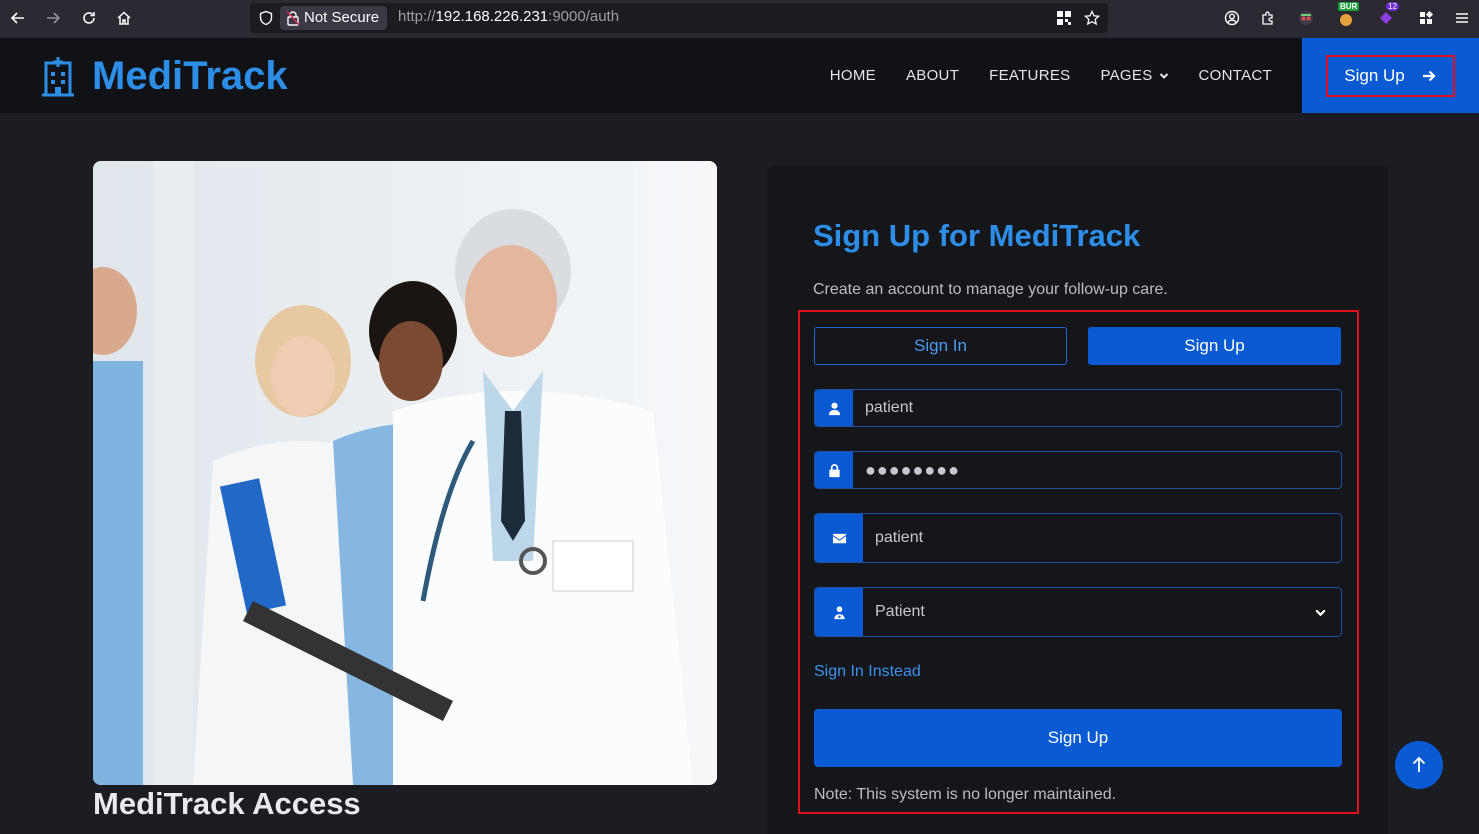  What do you see at coordinates (834, 408) in the screenshot?
I see `user-icon` at bounding box center [834, 408].